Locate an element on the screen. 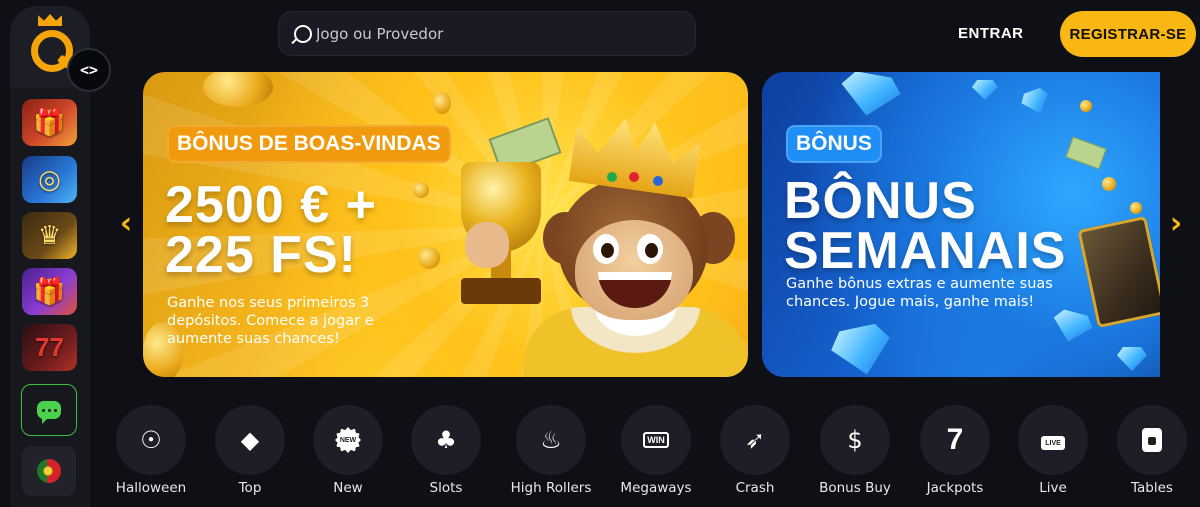 This screenshot has width=1200, height=507. search-icon is located at coordinates (303, 34).